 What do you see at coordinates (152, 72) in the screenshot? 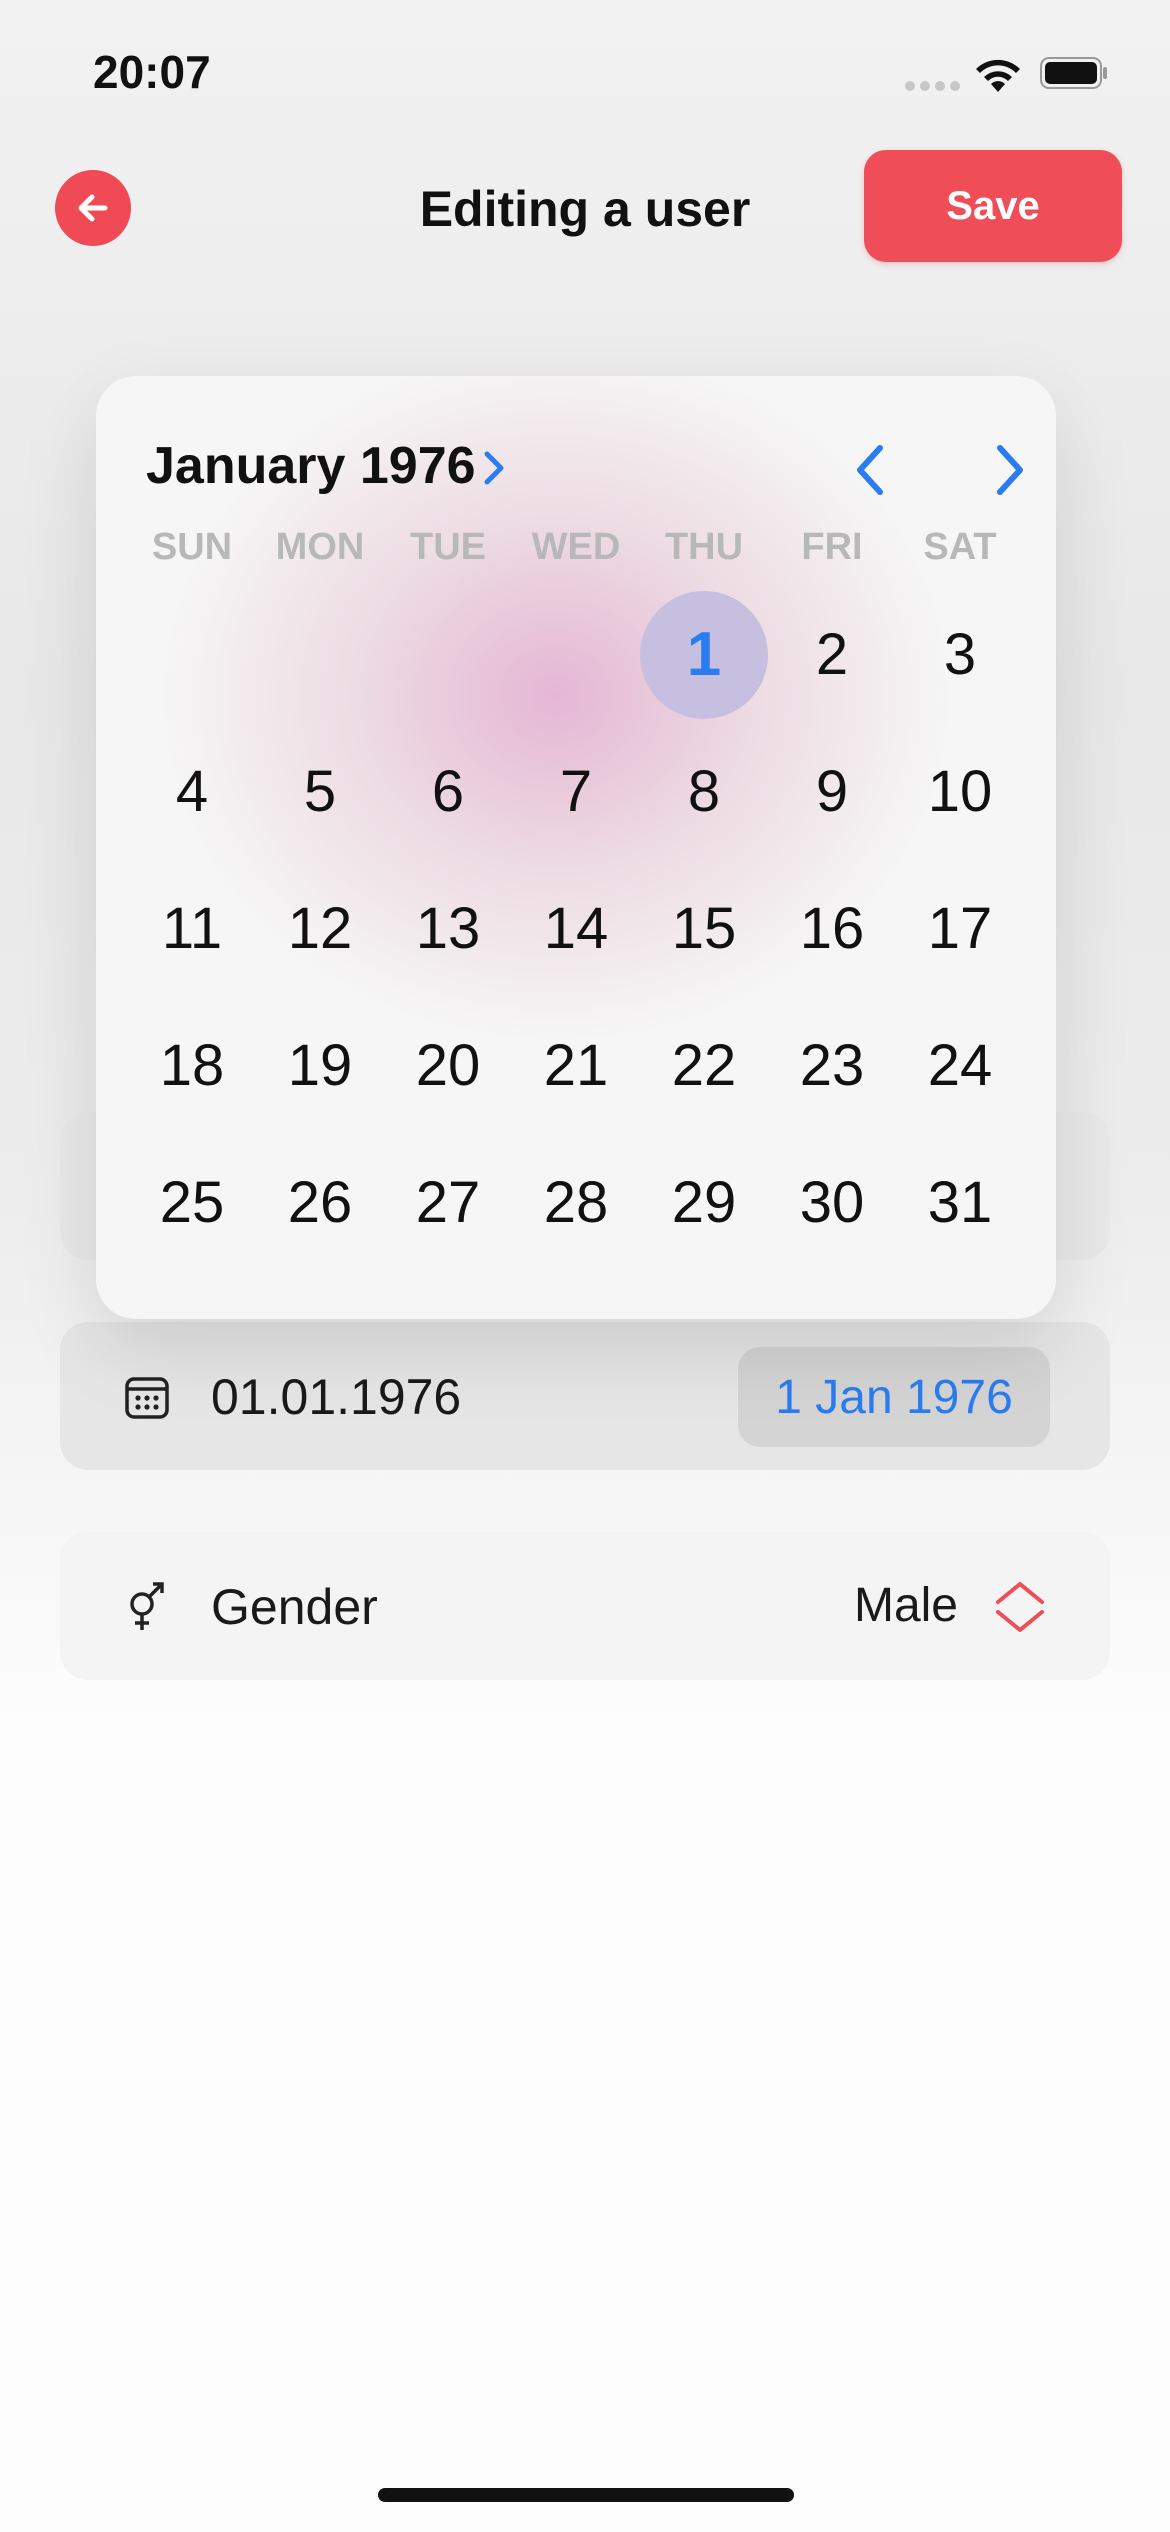
I see `status-time: 20:07` at bounding box center [152, 72].